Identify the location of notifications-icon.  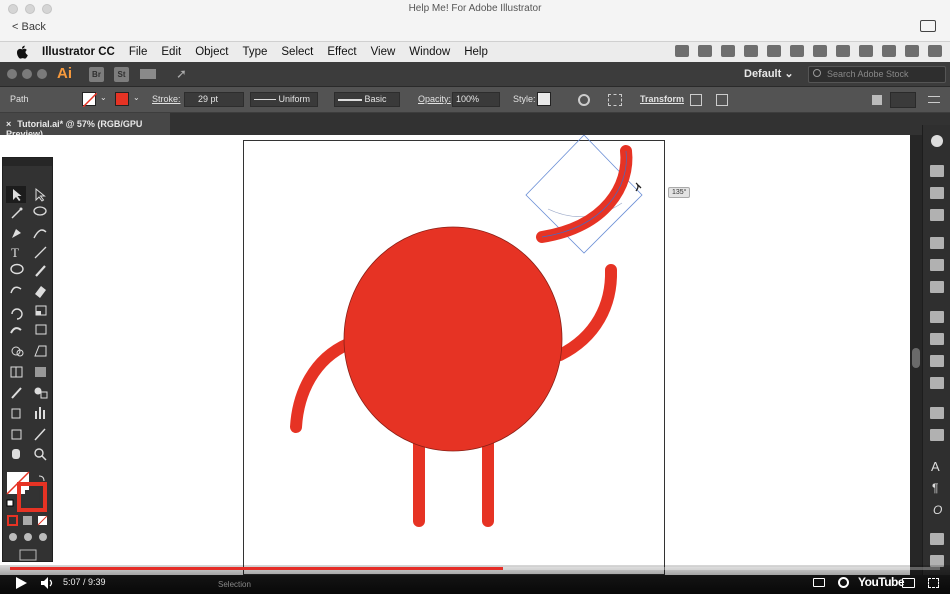
(935, 51).